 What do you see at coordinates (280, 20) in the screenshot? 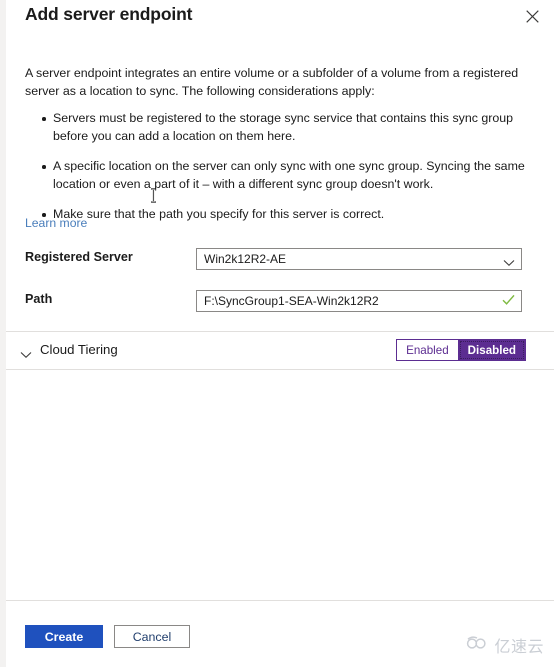
I see `blade-header: Add server endpoint` at bounding box center [280, 20].